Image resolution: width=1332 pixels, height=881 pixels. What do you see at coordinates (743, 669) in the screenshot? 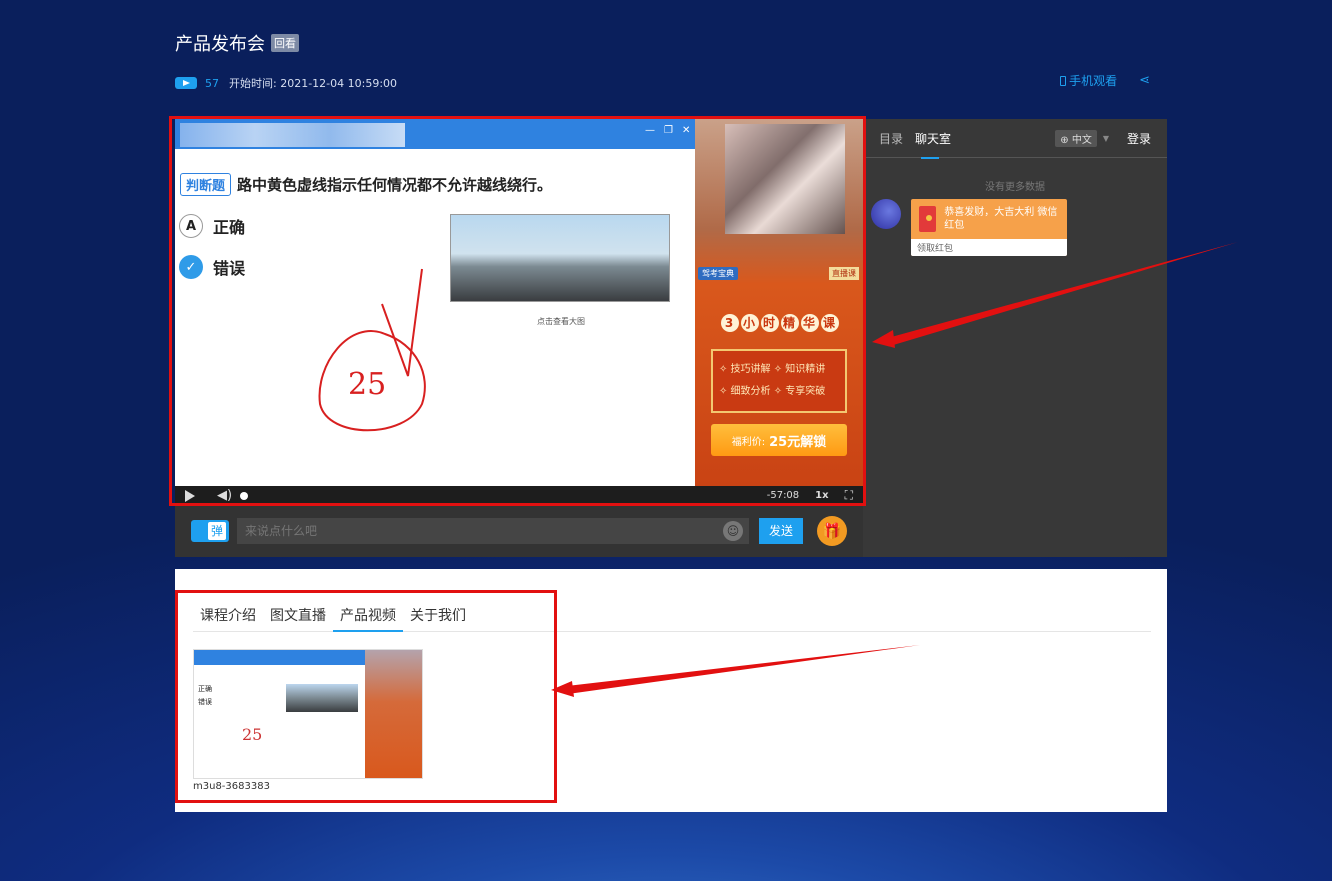
I see `annotation-arrow-video` at bounding box center [743, 669].